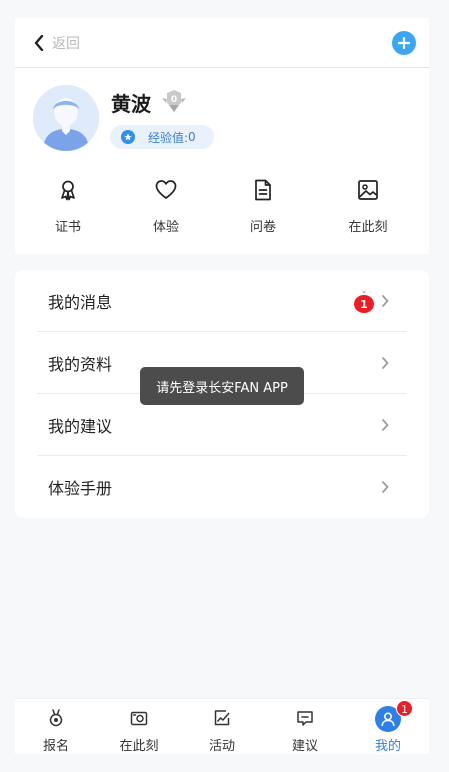 Image resolution: width=449 pixels, height=772 pixels. What do you see at coordinates (80, 364) in the screenshot?
I see `menu-item-label: 我的资料` at bounding box center [80, 364].